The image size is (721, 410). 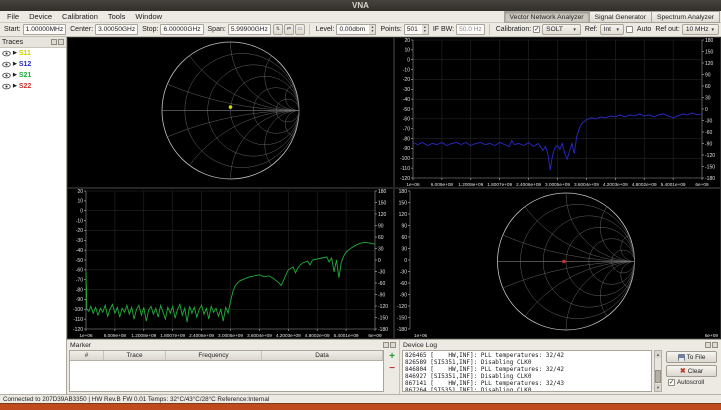 What do you see at coordinates (629, 29) in the screenshot?
I see `auto-checkbox` at bounding box center [629, 29].